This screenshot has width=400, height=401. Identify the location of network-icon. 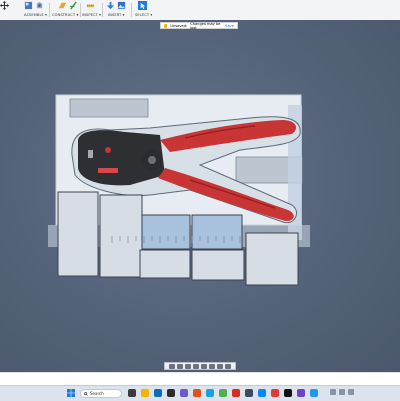
(342, 392).